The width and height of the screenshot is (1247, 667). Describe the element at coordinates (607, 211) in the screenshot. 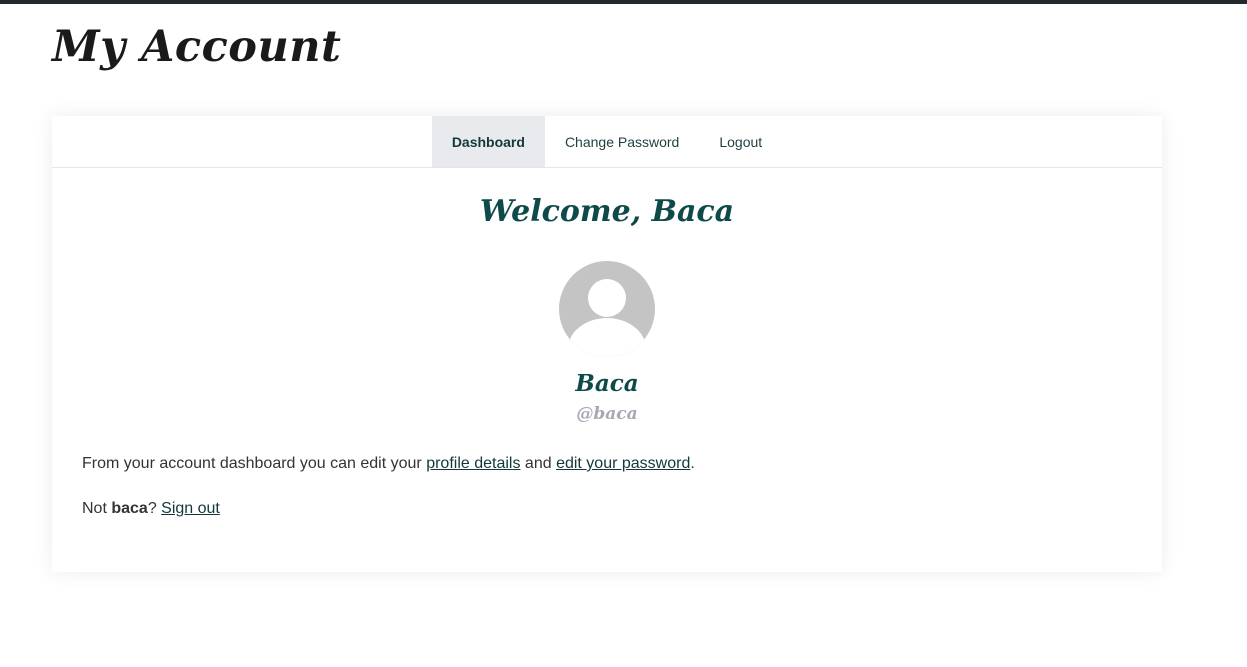

I see `welcome-heading: Welcome, Baca` at that location.